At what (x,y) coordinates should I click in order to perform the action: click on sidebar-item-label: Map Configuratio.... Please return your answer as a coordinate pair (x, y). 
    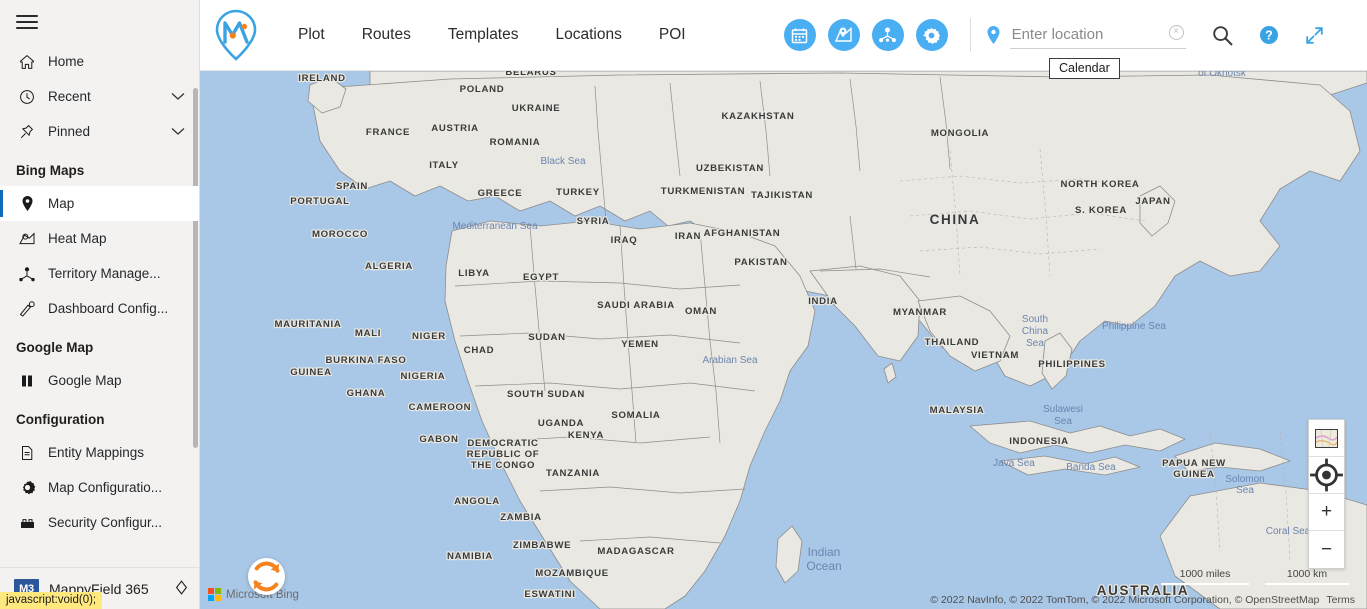
    Looking at the image, I should click on (105, 487).